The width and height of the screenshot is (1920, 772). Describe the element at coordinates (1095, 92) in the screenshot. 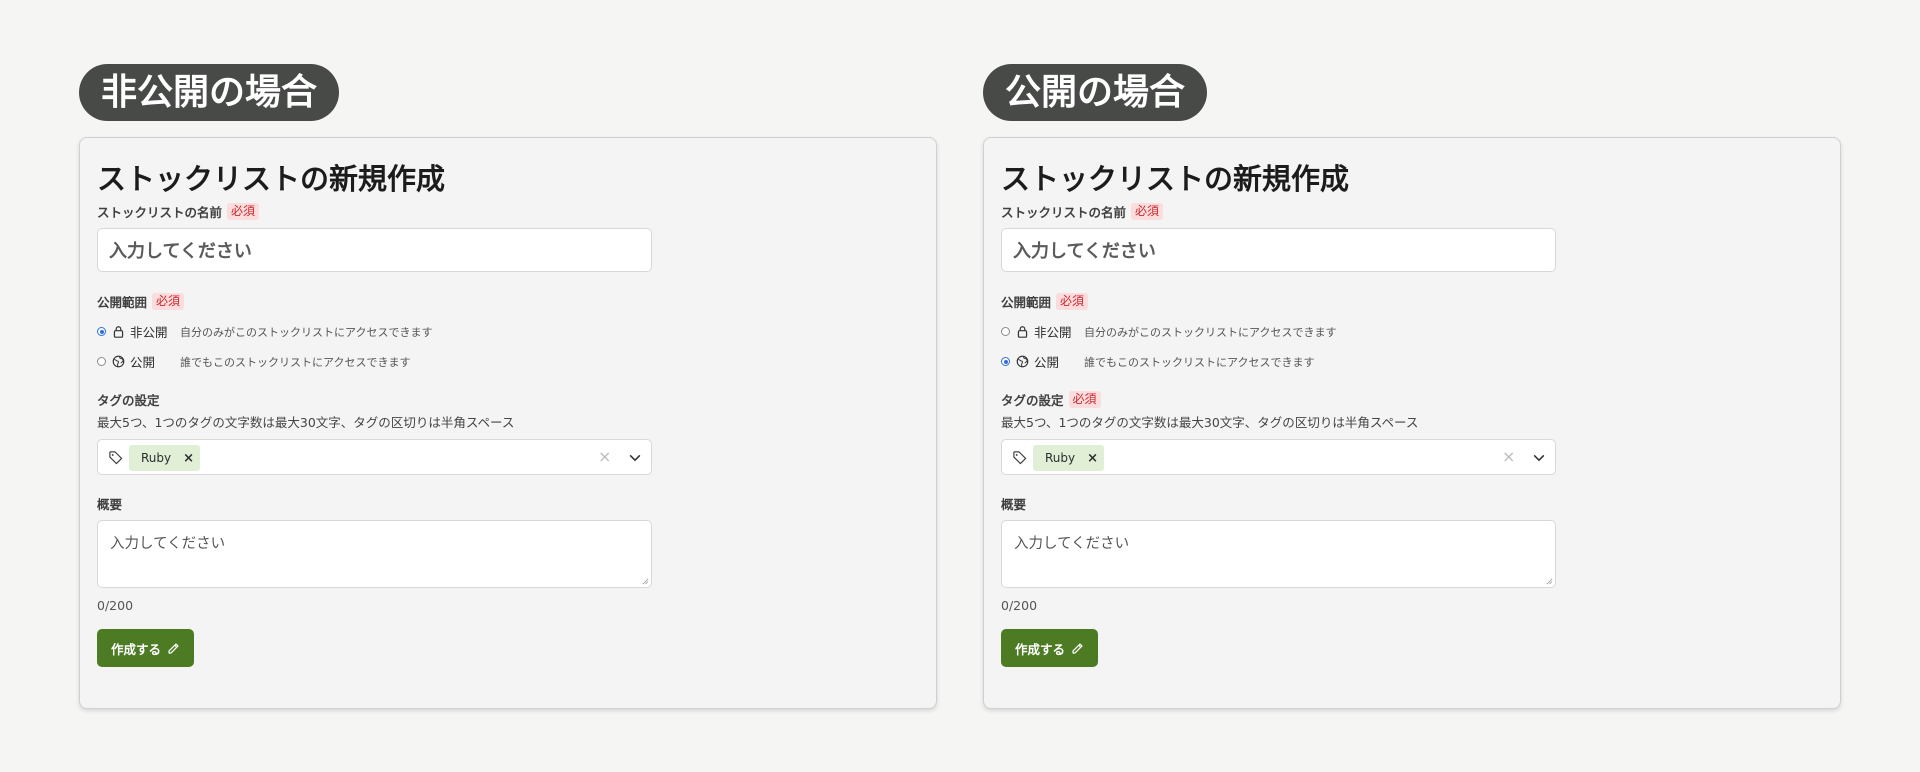

I see `scenario-label: 公開の場合` at that location.